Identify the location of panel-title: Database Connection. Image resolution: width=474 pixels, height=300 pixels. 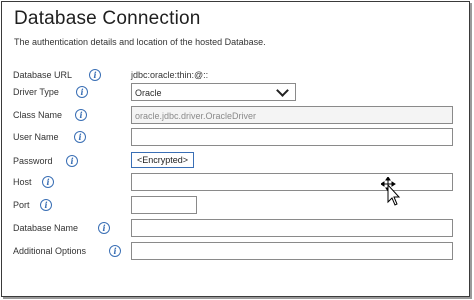
(107, 18).